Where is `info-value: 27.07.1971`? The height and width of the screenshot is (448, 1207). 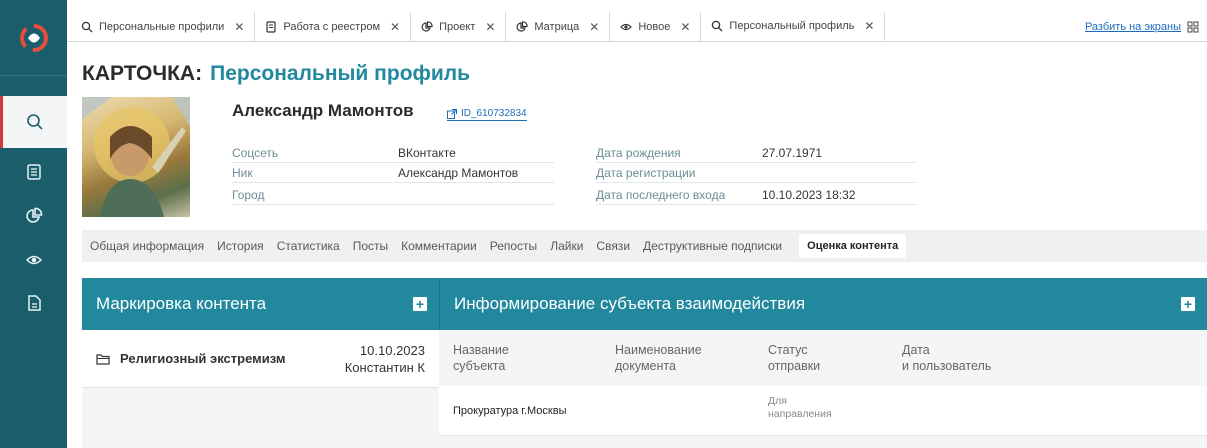 info-value: 27.07.1971 is located at coordinates (792, 153).